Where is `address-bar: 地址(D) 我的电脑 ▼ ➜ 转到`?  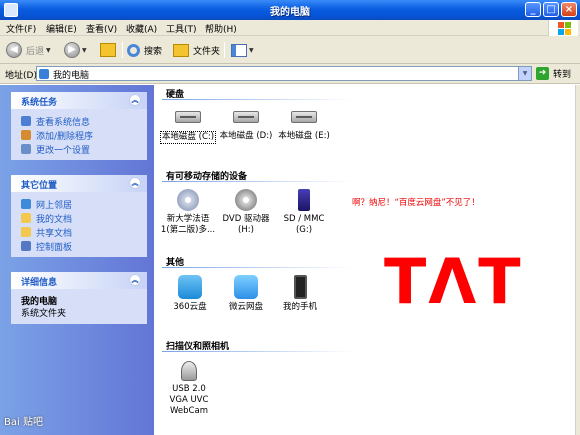 address-bar: 地址(D) 我的电脑 ▼ ➜ 转到 is located at coordinates (290, 74).